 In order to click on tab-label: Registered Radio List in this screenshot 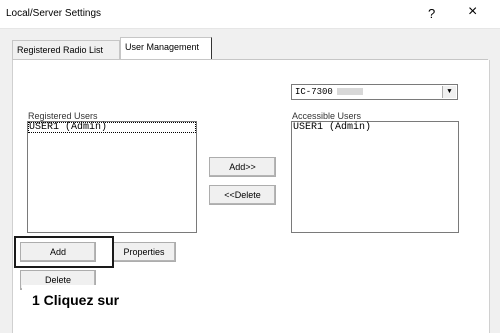, I will do `click(60, 50)`.